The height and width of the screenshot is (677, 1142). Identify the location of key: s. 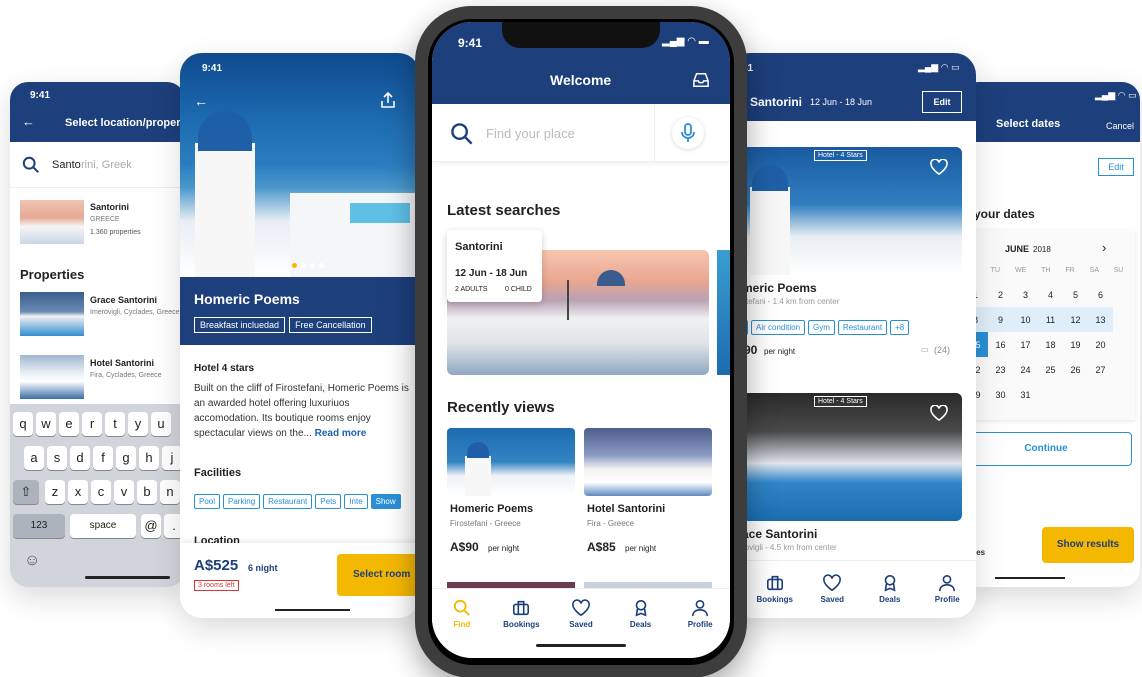
(57, 458).